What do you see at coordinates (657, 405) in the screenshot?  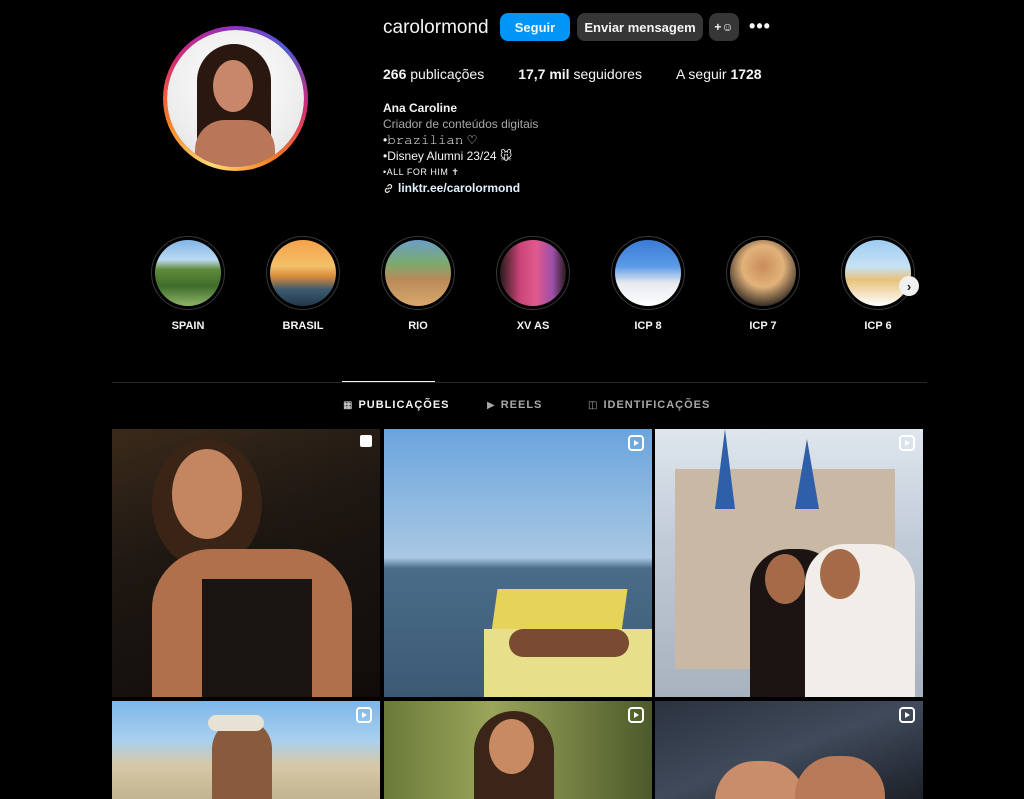 I see `tab-label: IDENTIFICAÇÕES` at bounding box center [657, 405].